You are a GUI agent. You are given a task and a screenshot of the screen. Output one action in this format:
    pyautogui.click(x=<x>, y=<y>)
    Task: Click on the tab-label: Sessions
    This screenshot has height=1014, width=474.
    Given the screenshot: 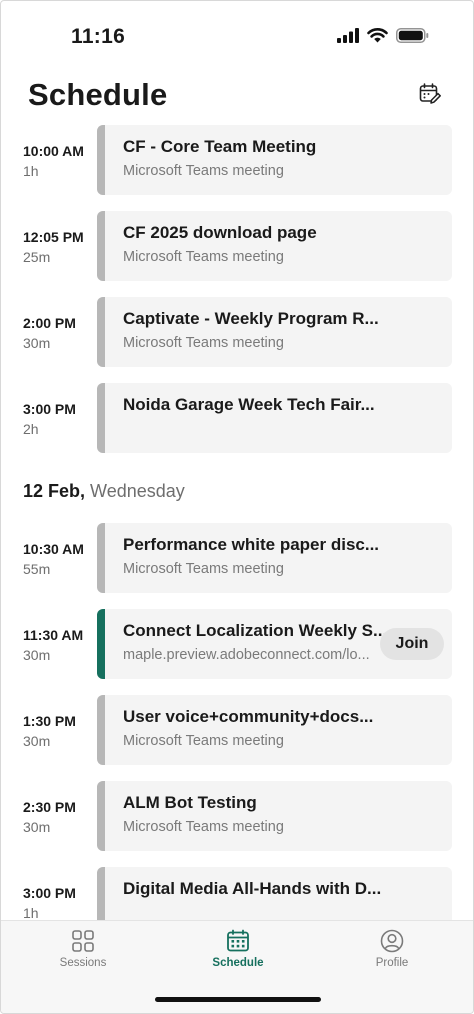 What is the action you would take?
    pyautogui.click(x=83, y=963)
    